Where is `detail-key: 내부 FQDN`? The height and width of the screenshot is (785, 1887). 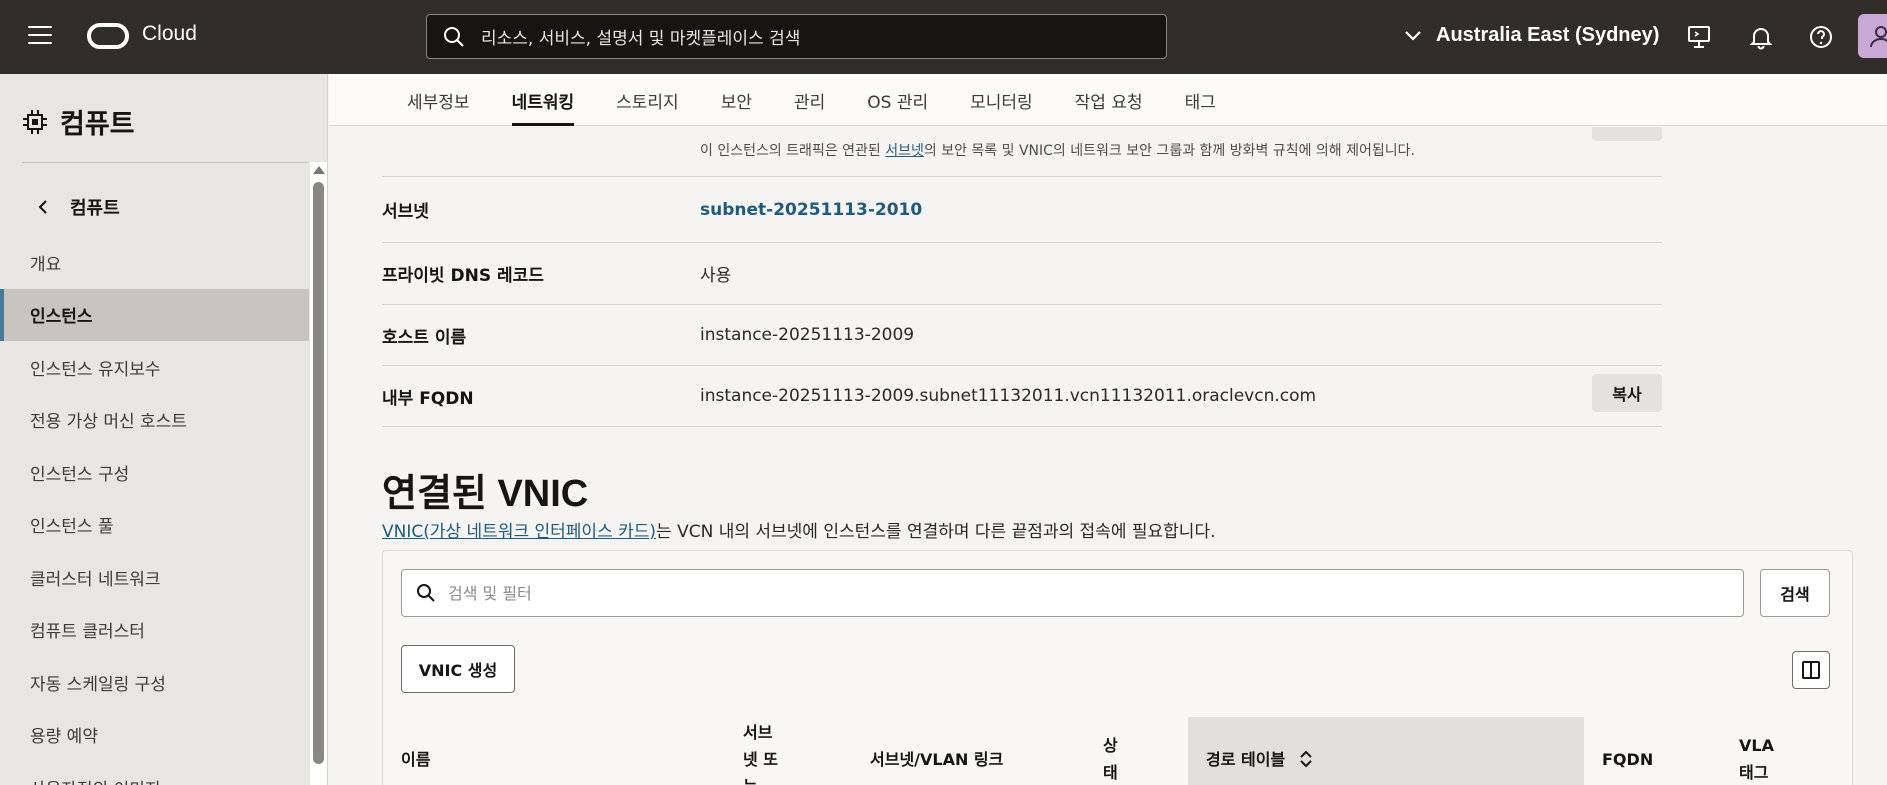 detail-key: 내부 FQDN is located at coordinates (428, 398).